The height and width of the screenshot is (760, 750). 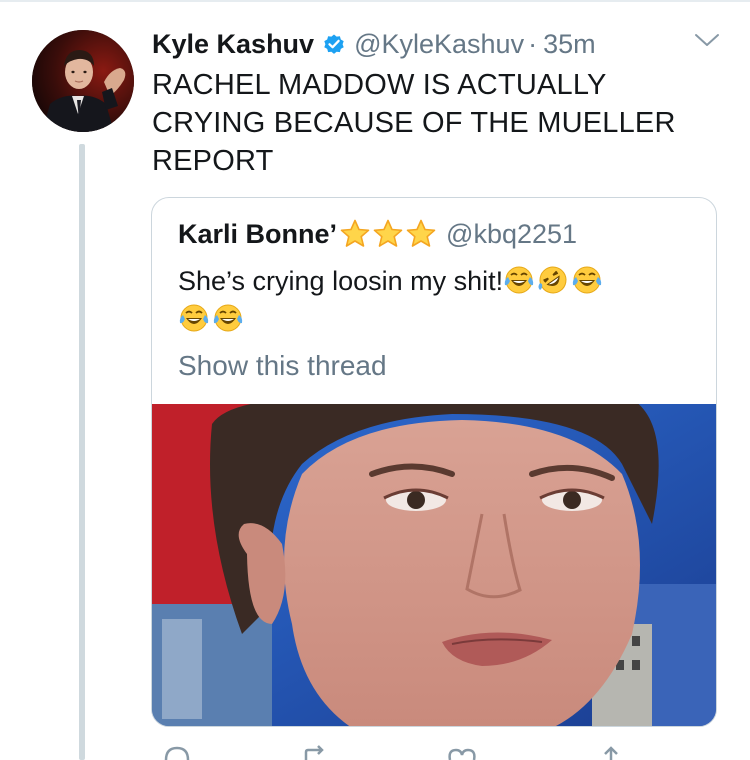 What do you see at coordinates (82, 452) in the screenshot?
I see `thread-connector-line` at bounding box center [82, 452].